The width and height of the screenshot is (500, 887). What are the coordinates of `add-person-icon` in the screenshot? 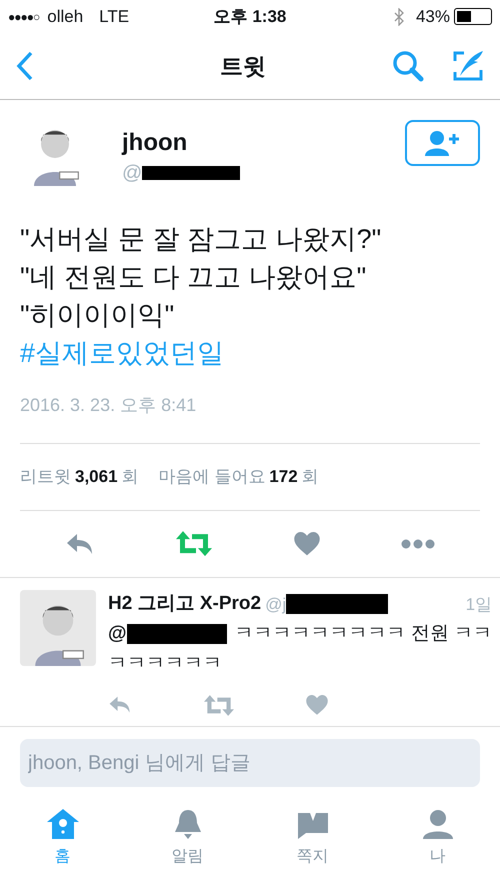 It's located at (443, 143).